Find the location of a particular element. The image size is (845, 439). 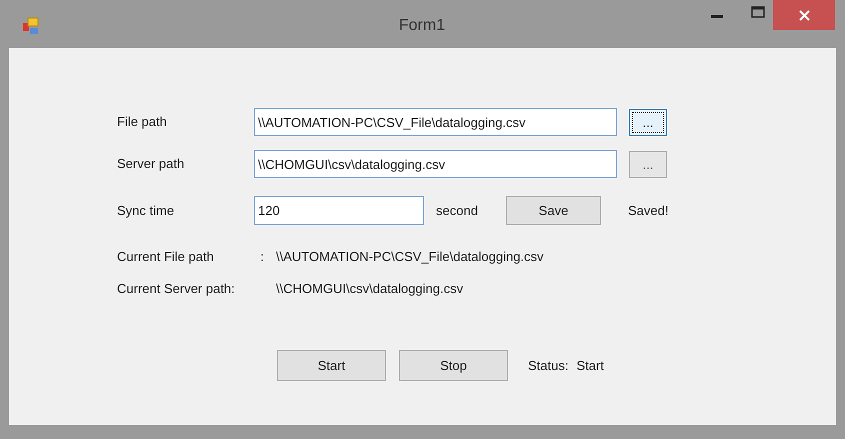

maximize-icon is located at coordinates (758, 12).